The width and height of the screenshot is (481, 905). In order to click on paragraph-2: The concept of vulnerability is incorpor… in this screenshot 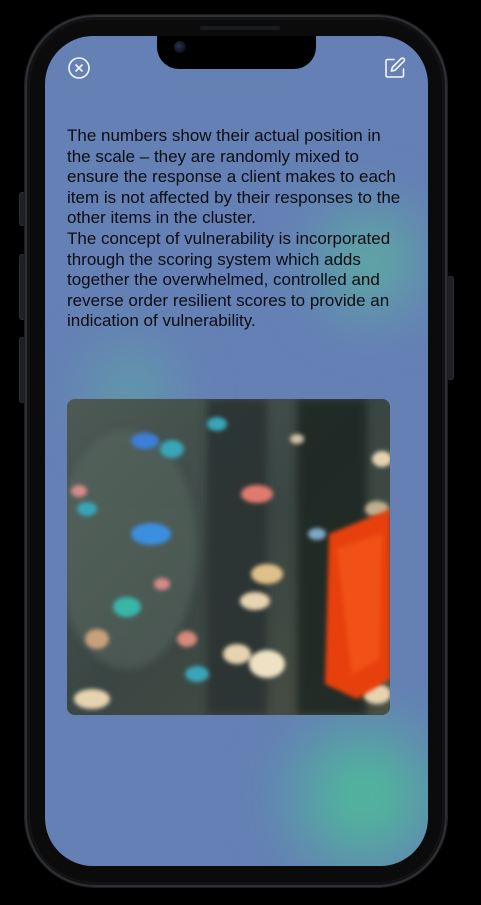, I will do `click(229, 279)`.